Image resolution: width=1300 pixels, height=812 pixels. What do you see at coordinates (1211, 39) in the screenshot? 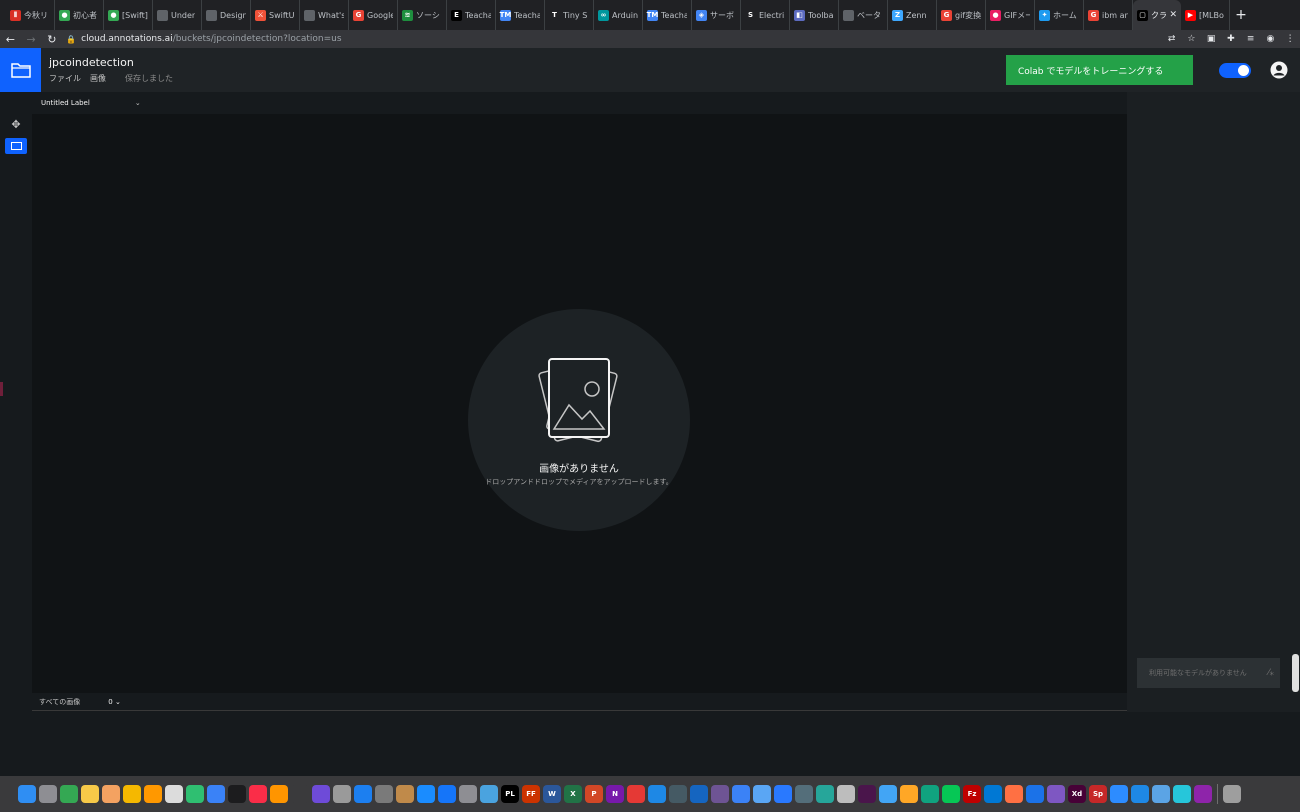
I see `extension-square-icon: ▣` at bounding box center [1211, 39].